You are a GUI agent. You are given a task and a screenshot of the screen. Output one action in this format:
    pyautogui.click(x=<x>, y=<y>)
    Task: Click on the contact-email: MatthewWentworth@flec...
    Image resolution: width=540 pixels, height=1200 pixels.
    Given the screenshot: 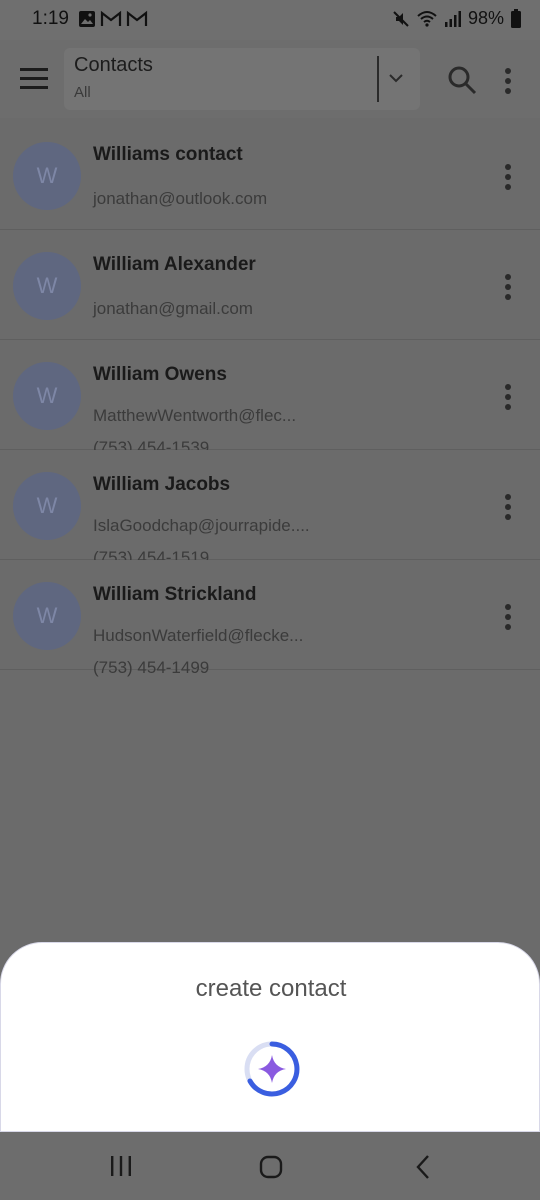 What is the action you would take?
    pyautogui.click(x=195, y=415)
    